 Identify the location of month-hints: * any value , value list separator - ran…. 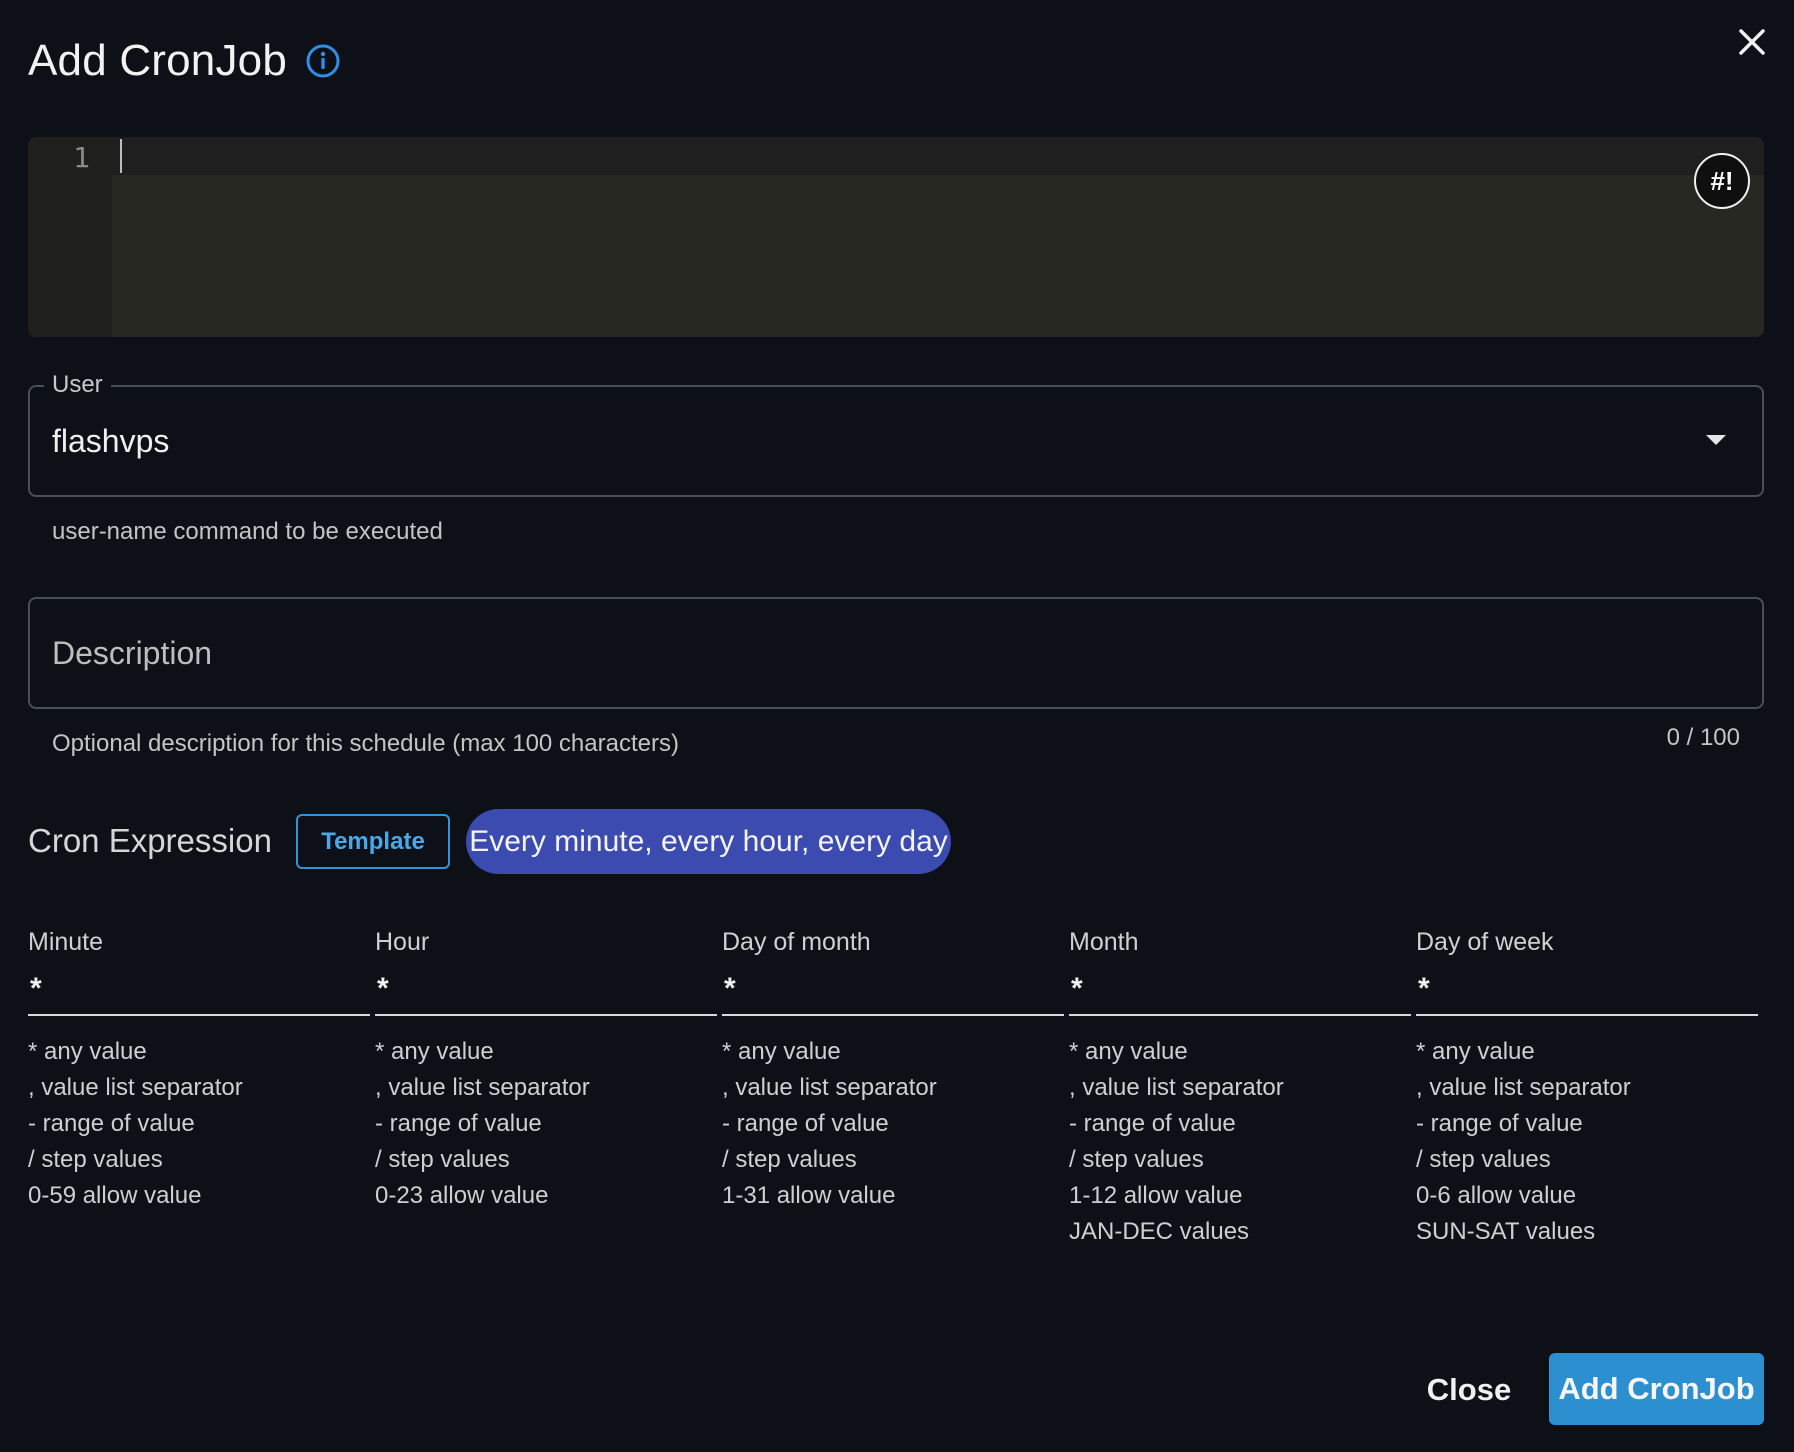
(1240, 1142).